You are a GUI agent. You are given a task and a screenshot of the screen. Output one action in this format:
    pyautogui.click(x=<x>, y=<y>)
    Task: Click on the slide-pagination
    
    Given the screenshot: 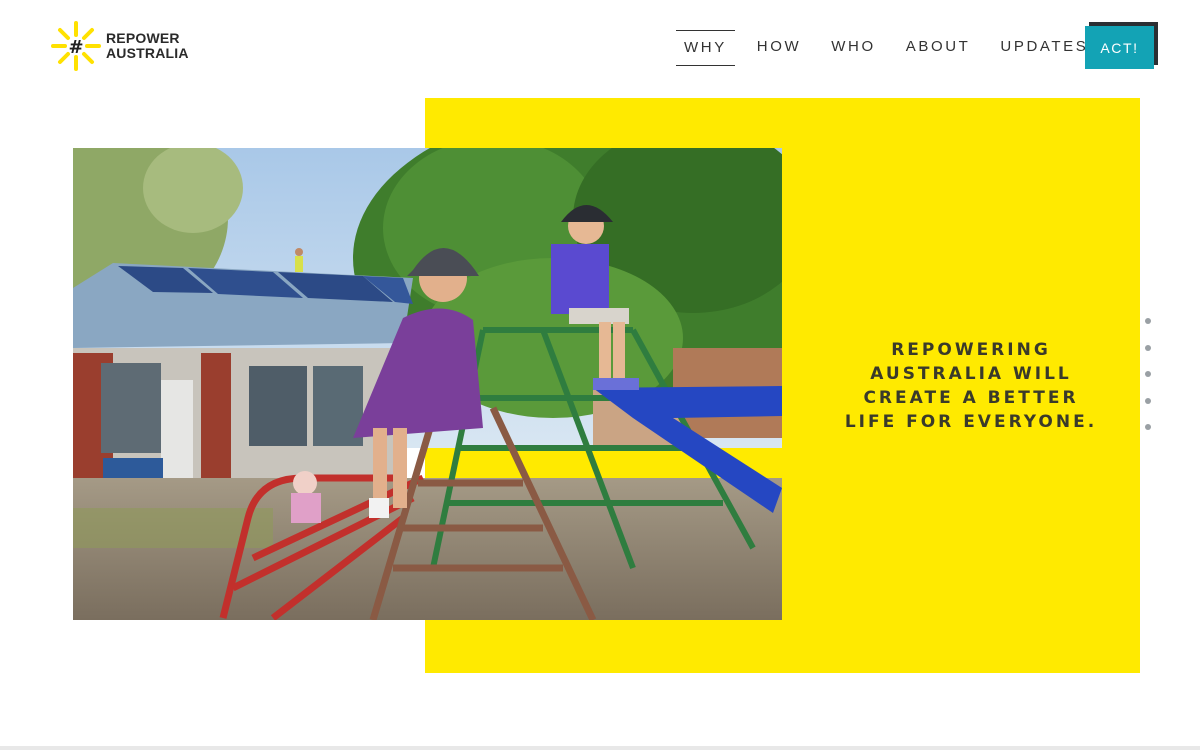 What is the action you would take?
    pyautogui.click(x=1148, y=384)
    